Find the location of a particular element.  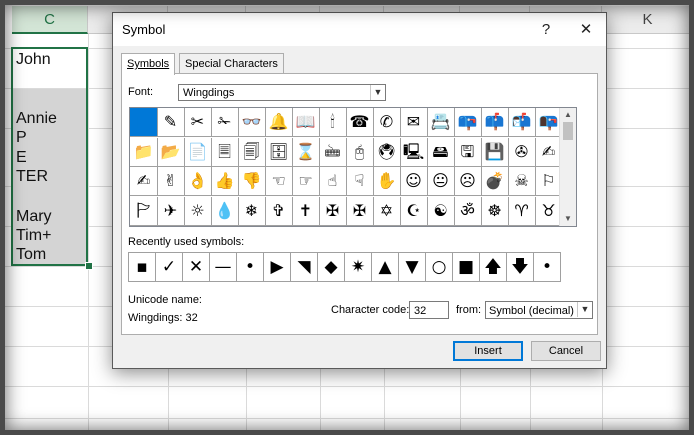

symbol-cell: ✍ is located at coordinates (144, 181).